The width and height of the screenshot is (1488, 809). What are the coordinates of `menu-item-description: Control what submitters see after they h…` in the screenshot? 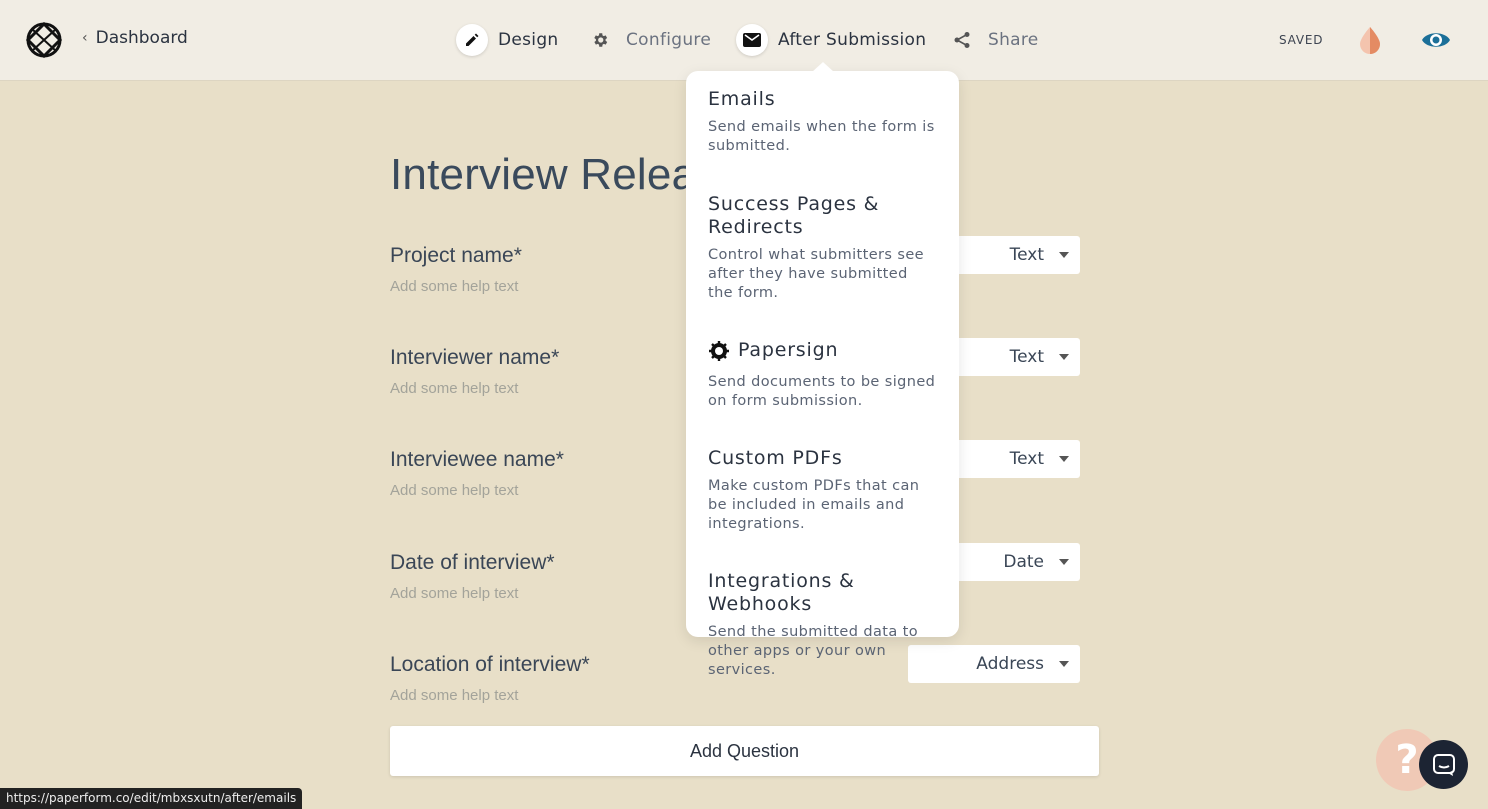 It's located at (816, 274).